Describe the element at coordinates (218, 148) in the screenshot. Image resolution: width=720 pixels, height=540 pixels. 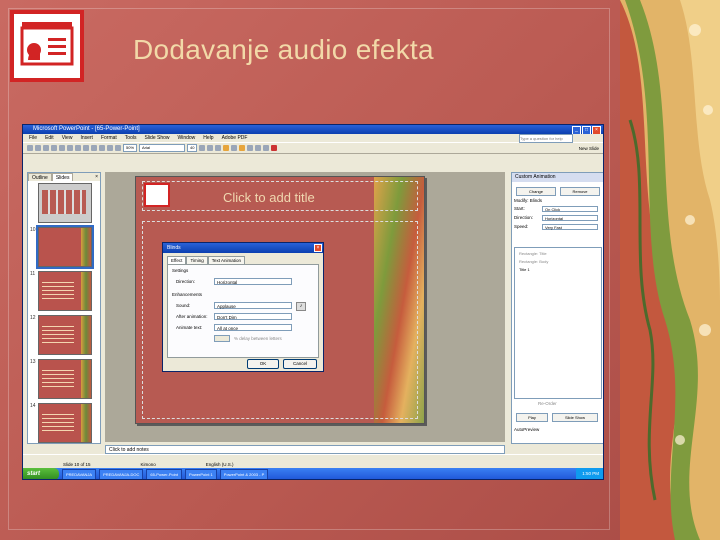
I see `underline-icon` at that location.